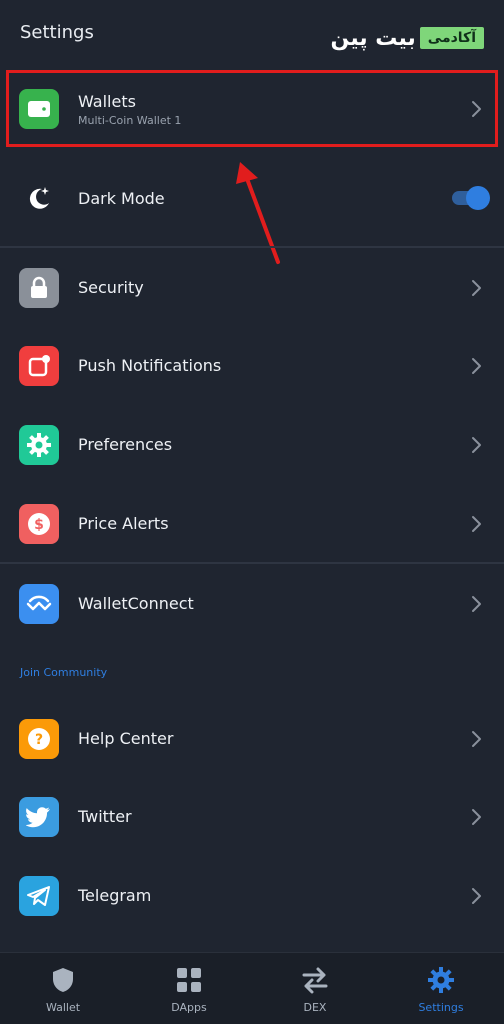 The width and height of the screenshot is (504, 1024). Describe the element at coordinates (121, 198) in the screenshot. I see `dark-mode-label: Dark Mode` at that location.